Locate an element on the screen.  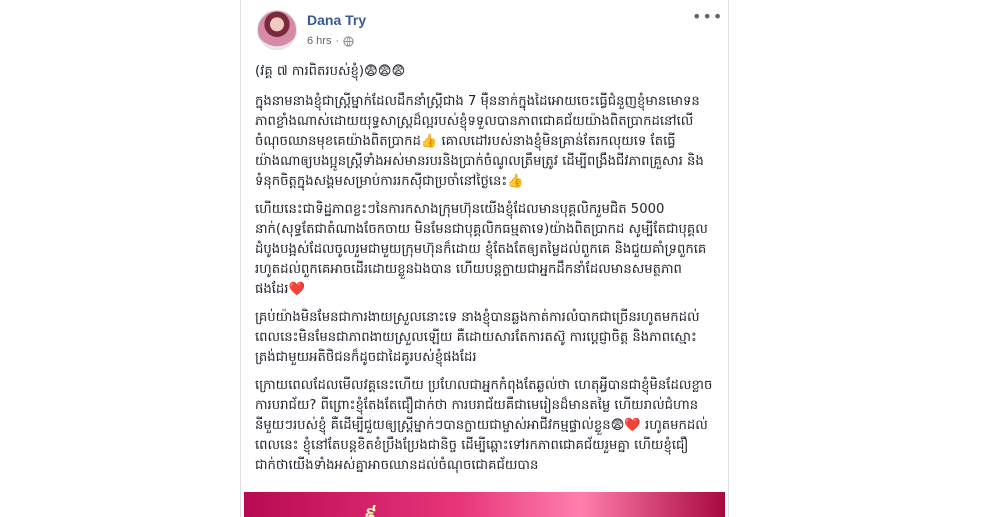
post-timestamp: 6 hrs is located at coordinates (319, 41).